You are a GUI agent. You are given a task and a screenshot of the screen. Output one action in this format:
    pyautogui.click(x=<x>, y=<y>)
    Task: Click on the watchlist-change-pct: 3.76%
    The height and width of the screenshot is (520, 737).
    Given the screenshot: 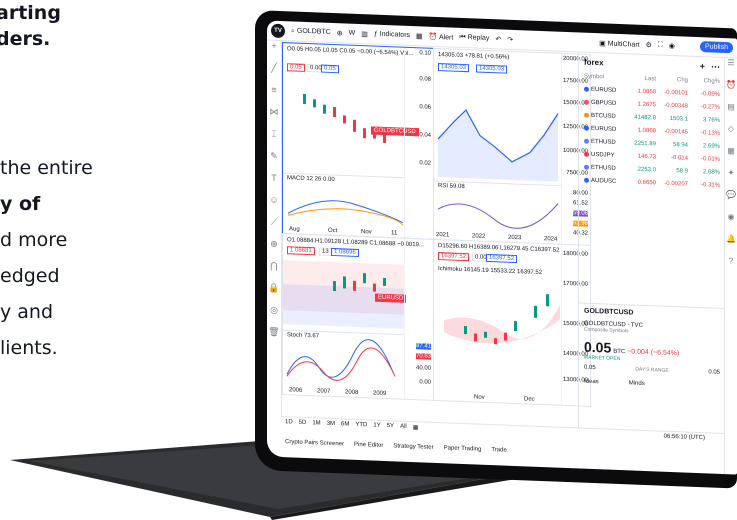 What is the action you would take?
    pyautogui.click(x=711, y=120)
    